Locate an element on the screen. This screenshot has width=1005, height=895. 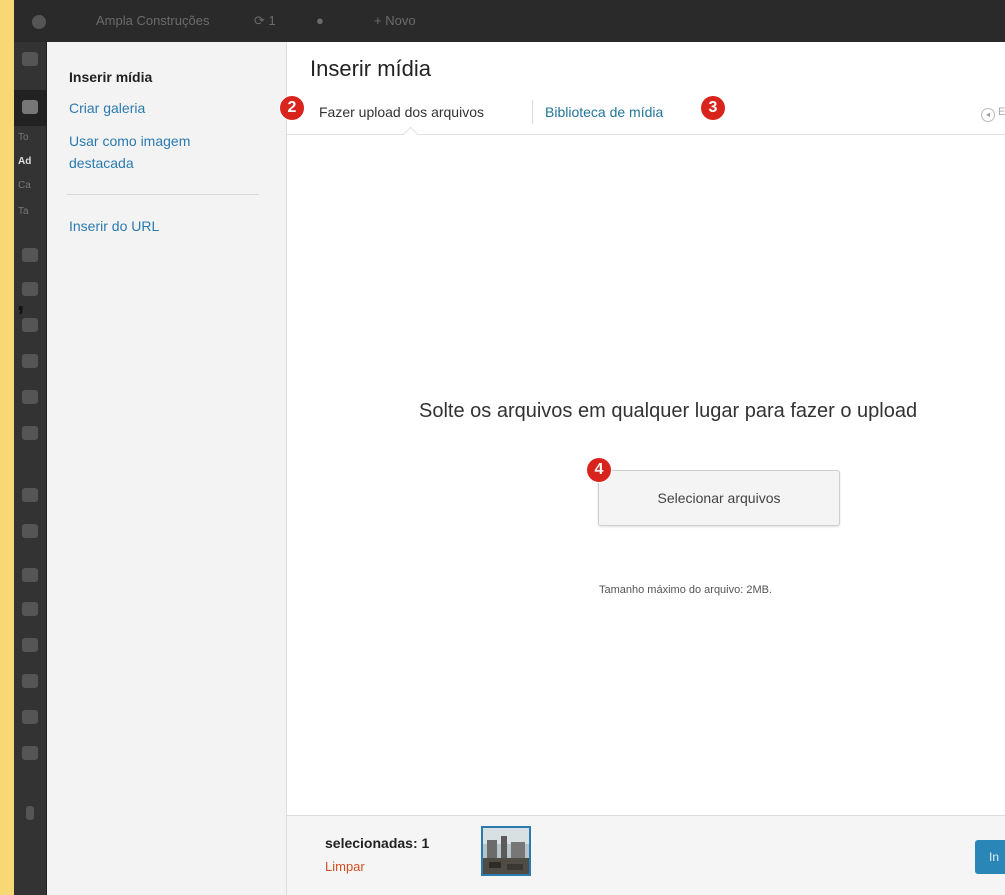
stray-mark: , is located at coordinates (21, 301).